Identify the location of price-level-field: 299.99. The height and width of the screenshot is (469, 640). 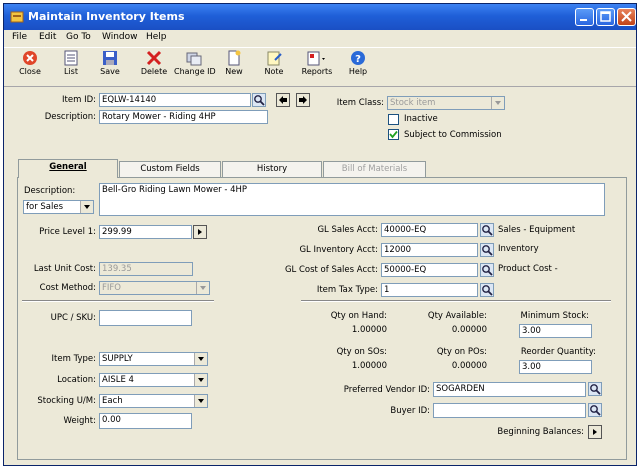
(145, 232).